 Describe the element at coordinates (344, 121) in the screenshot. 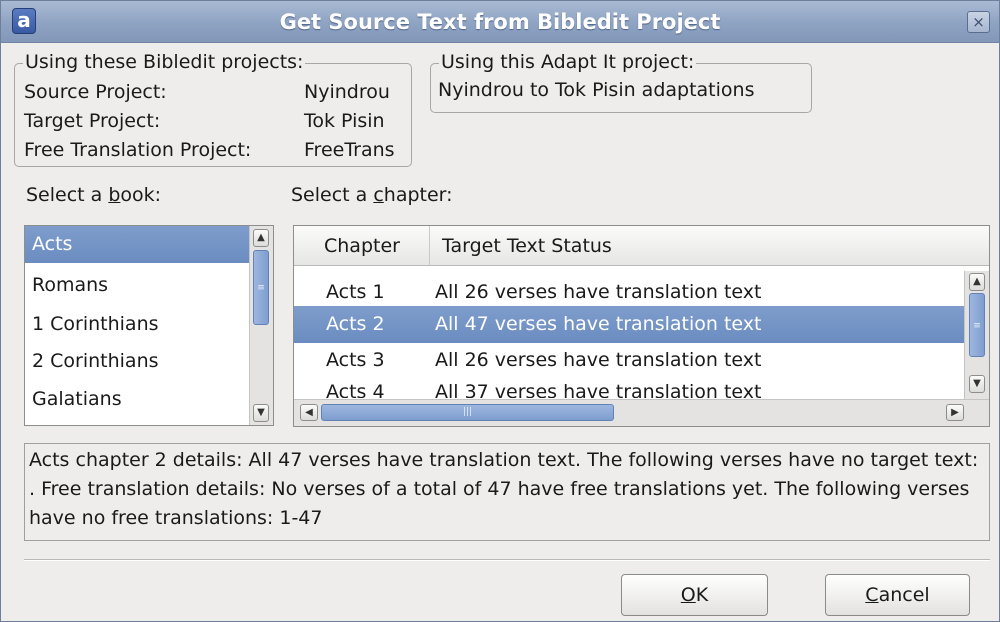

I see `target-project-value: Tok Pisin` at that location.